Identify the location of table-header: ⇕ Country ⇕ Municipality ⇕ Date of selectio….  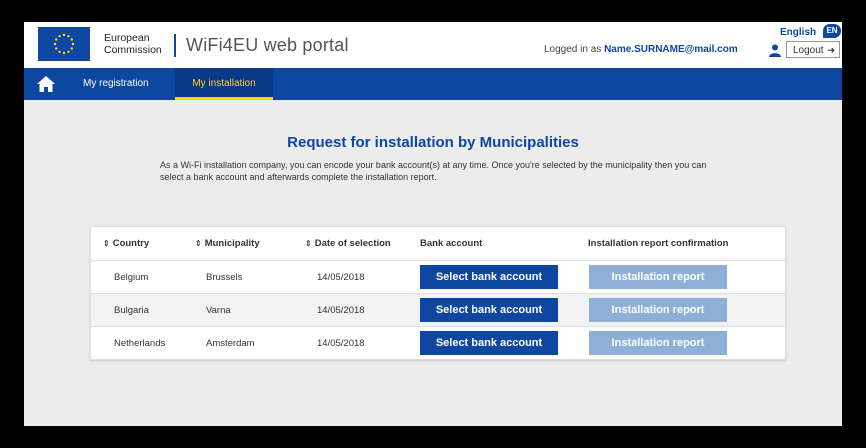
(438, 244).